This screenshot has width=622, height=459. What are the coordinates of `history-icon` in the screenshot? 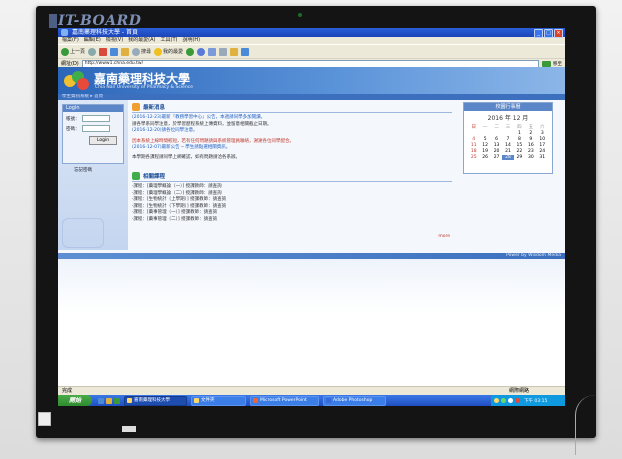 It's located at (201, 51).